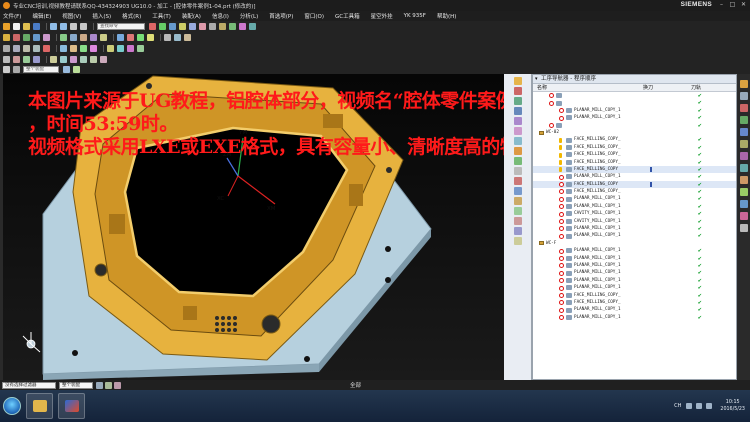 This screenshot has width=750, height=422. What do you see at coordinates (586, 87) in the screenshot?
I see `column-name: 名称` at bounding box center [586, 87].